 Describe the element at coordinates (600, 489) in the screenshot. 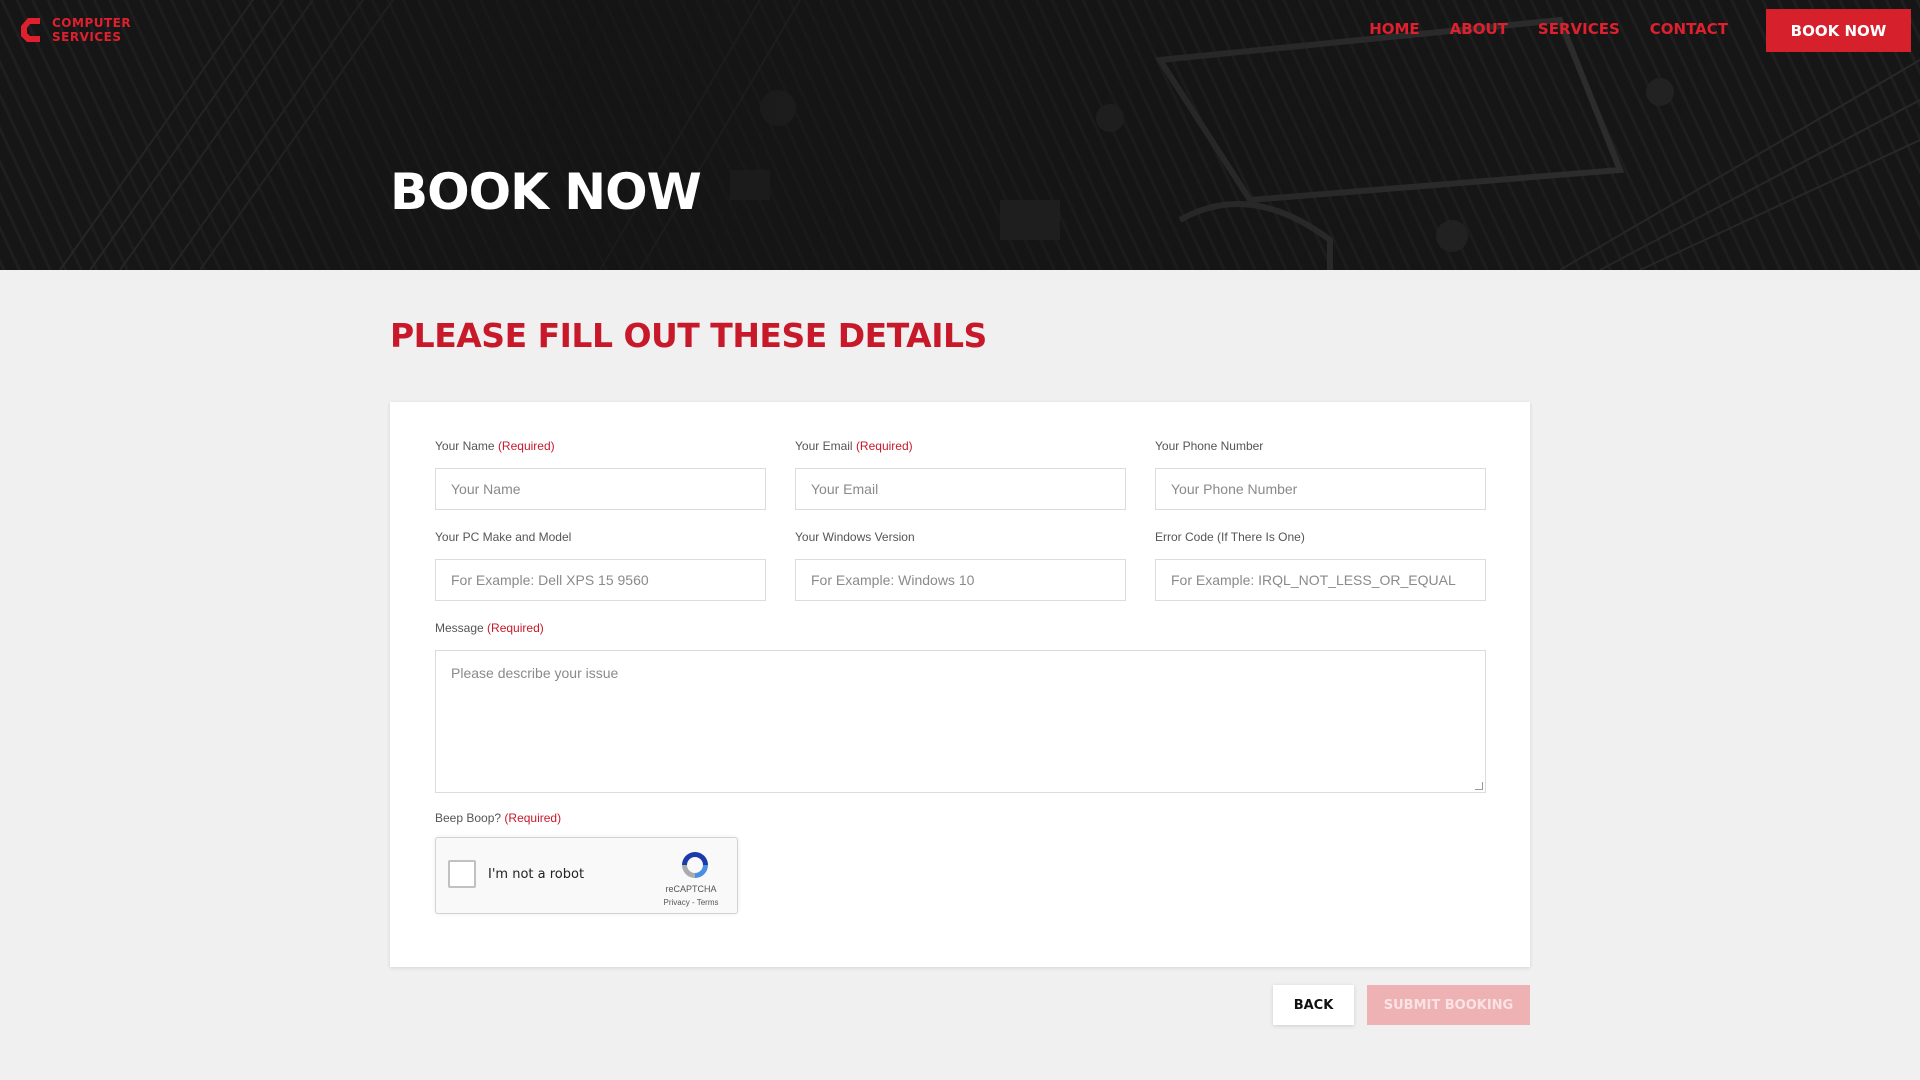

I see `name-input` at that location.